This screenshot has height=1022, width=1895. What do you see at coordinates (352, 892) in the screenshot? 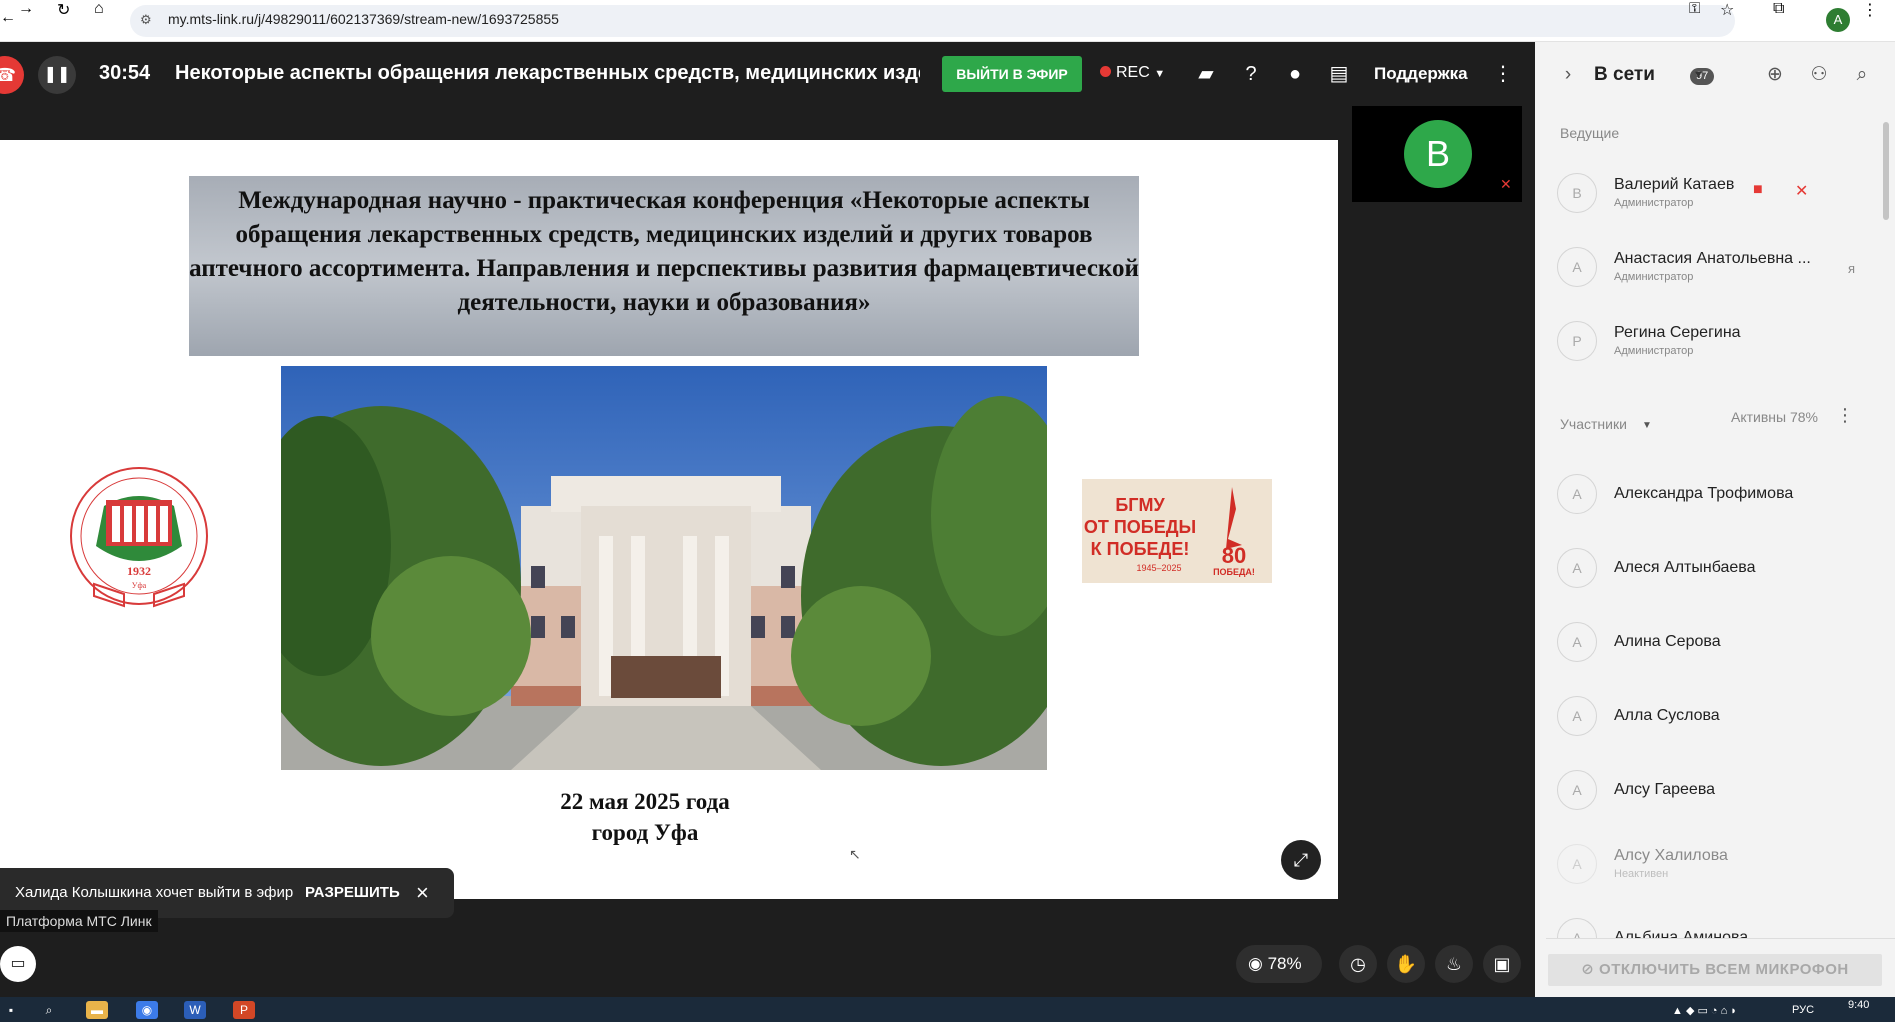
I see `allow-button: РАЗРЕШИТЬ` at bounding box center [352, 892].